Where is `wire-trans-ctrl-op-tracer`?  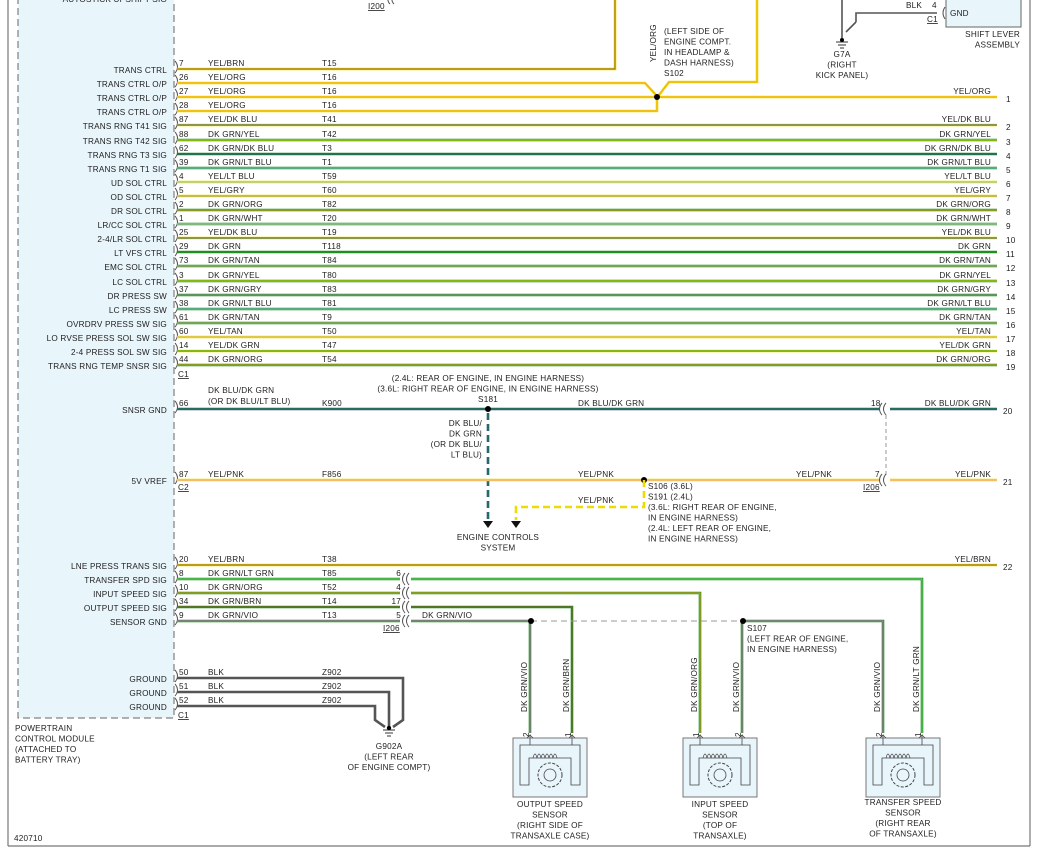 wire-trans-ctrl-op-tracer is located at coordinates (417, 89).